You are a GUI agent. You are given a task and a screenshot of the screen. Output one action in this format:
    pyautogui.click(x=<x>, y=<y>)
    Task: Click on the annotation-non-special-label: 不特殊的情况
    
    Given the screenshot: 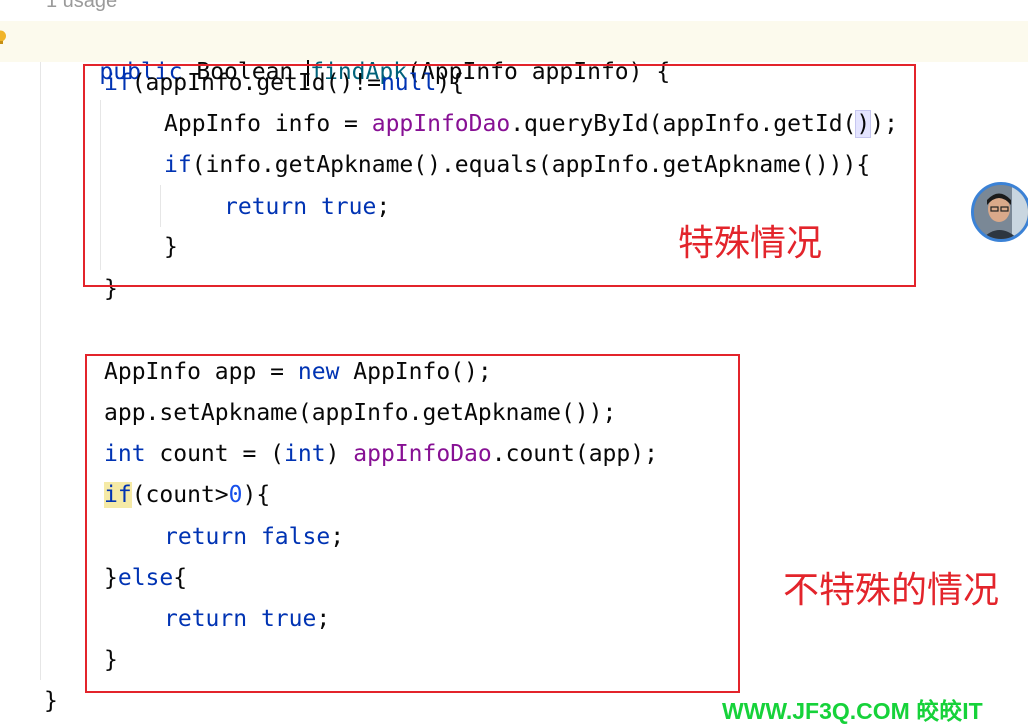 What is the action you would take?
    pyautogui.click(x=891, y=590)
    